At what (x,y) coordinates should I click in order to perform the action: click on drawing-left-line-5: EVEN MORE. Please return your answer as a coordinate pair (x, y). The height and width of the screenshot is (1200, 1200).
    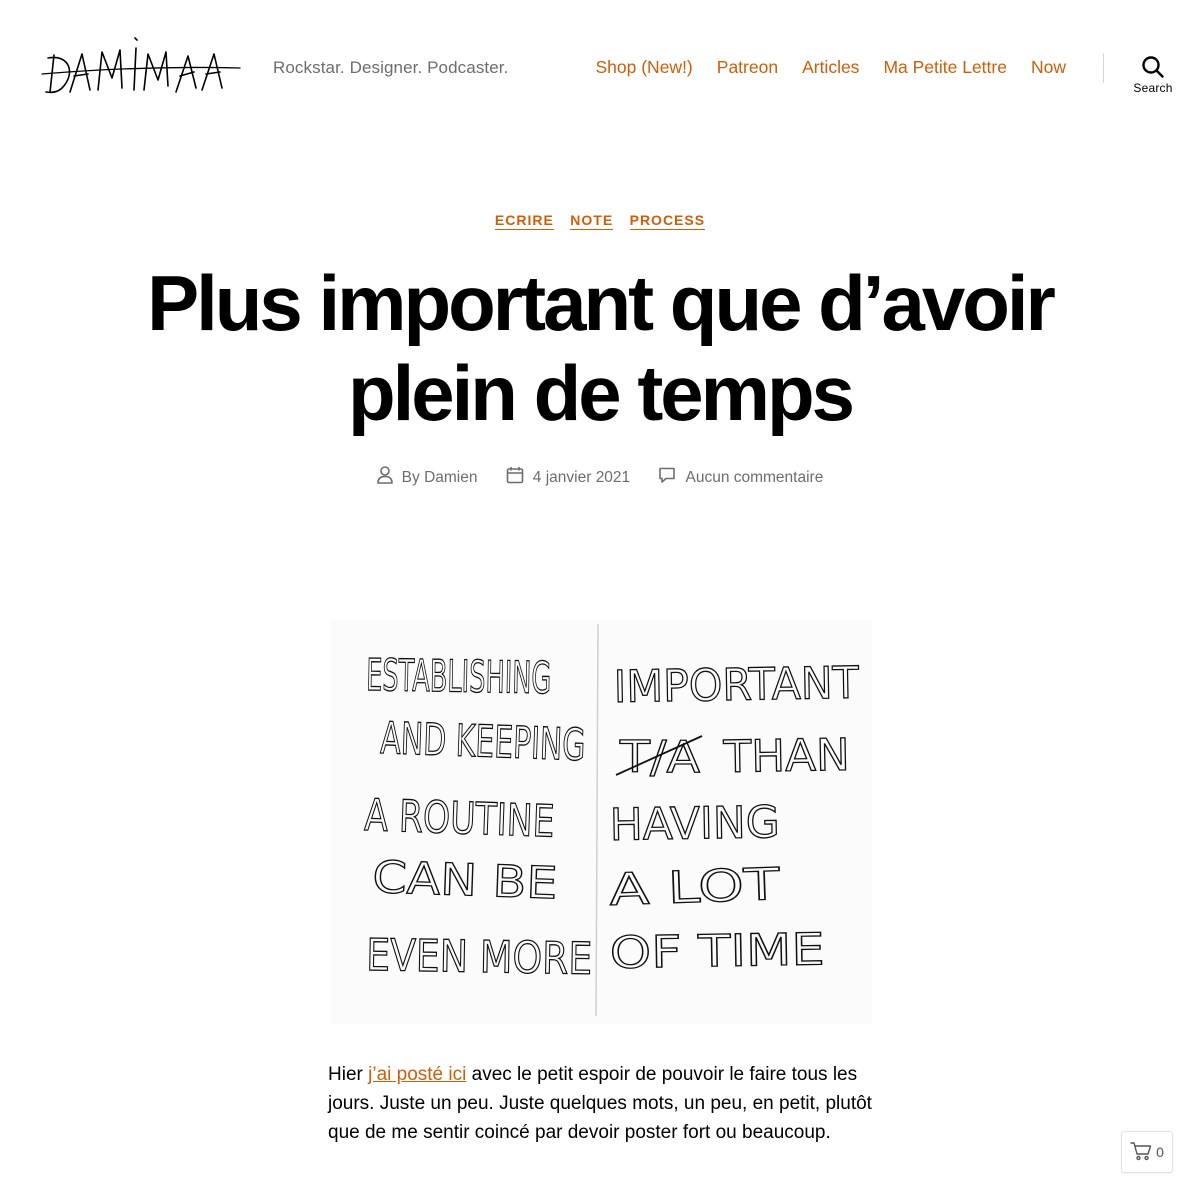
    Looking at the image, I should click on (479, 957).